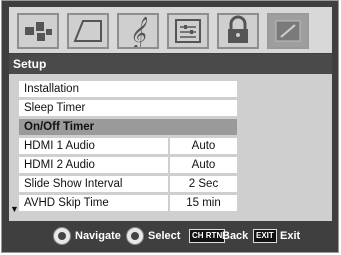 The image size is (341, 255). What do you see at coordinates (203, 165) in the screenshot?
I see `hdmi2-audio-value: Auto` at bounding box center [203, 165].